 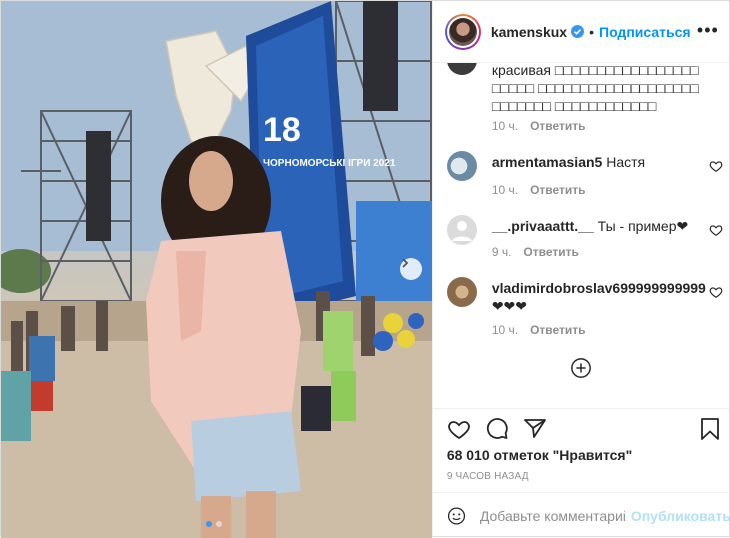 What do you see at coordinates (219, 524) in the screenshot?
I see `carousel-dot` at bounding box center [219, 524].